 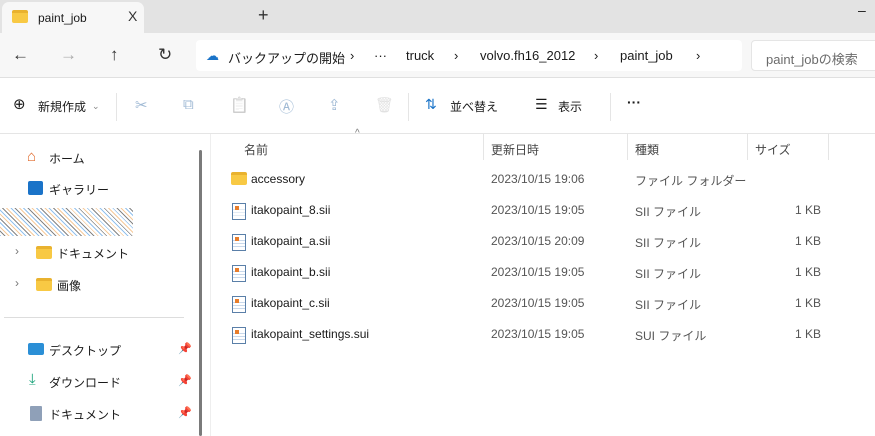 I want to click on file-row: accessory 2023/10/15 19:06 ファイル フォルダー, so click(x=543, y=179).